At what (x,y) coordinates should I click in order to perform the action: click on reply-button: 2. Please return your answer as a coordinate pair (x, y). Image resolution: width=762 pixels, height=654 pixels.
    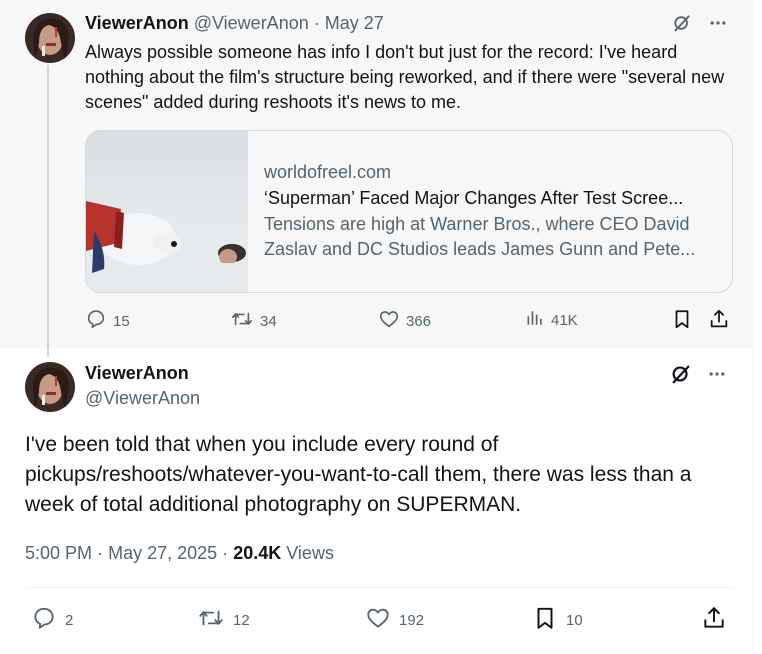
    Looking at the image, I should click on (52, 620).